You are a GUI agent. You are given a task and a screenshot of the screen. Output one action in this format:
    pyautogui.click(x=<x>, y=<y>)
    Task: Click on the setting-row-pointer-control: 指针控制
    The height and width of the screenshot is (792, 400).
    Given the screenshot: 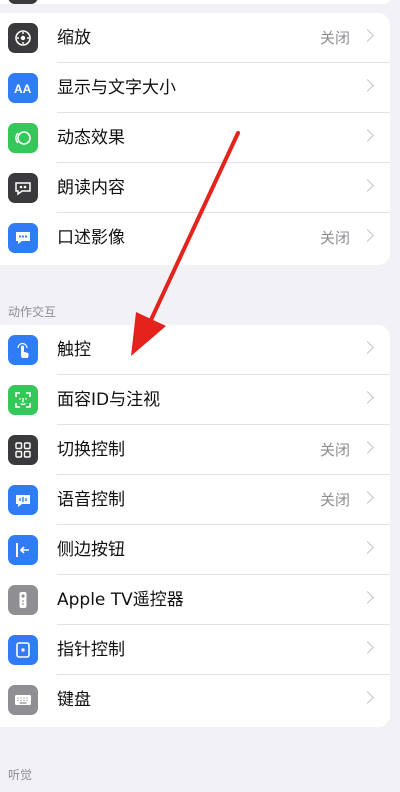 What is the action you would take?
    pyautogui.click(x=195, y=650)
    